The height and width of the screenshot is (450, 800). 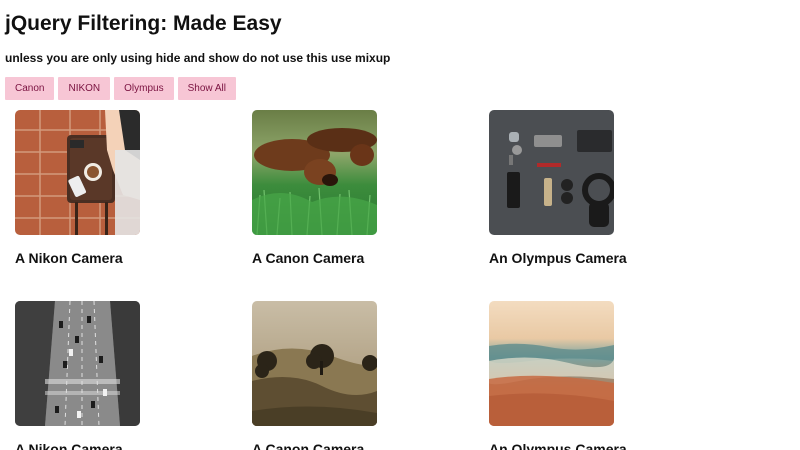 What do you see at coordinates (30, 88) in the screenshot?
I see `filter-canon-button: Canon` at bounding box center [30, 88].